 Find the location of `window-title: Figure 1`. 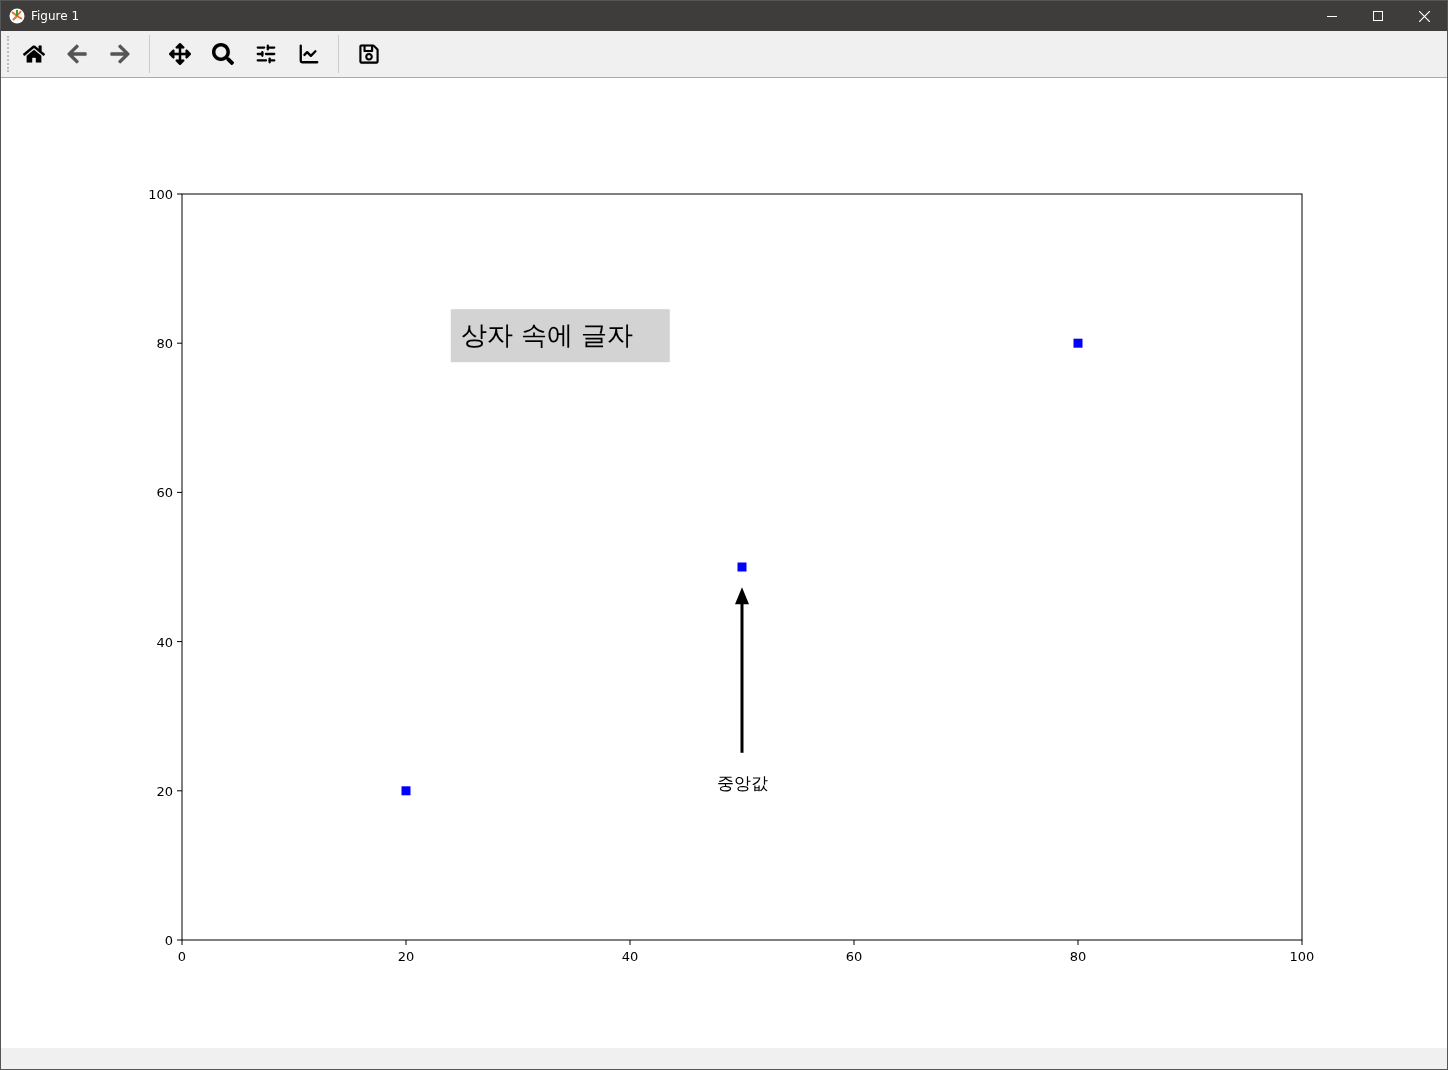

window-title: Figure 1 is located at coordinates (55, 16).